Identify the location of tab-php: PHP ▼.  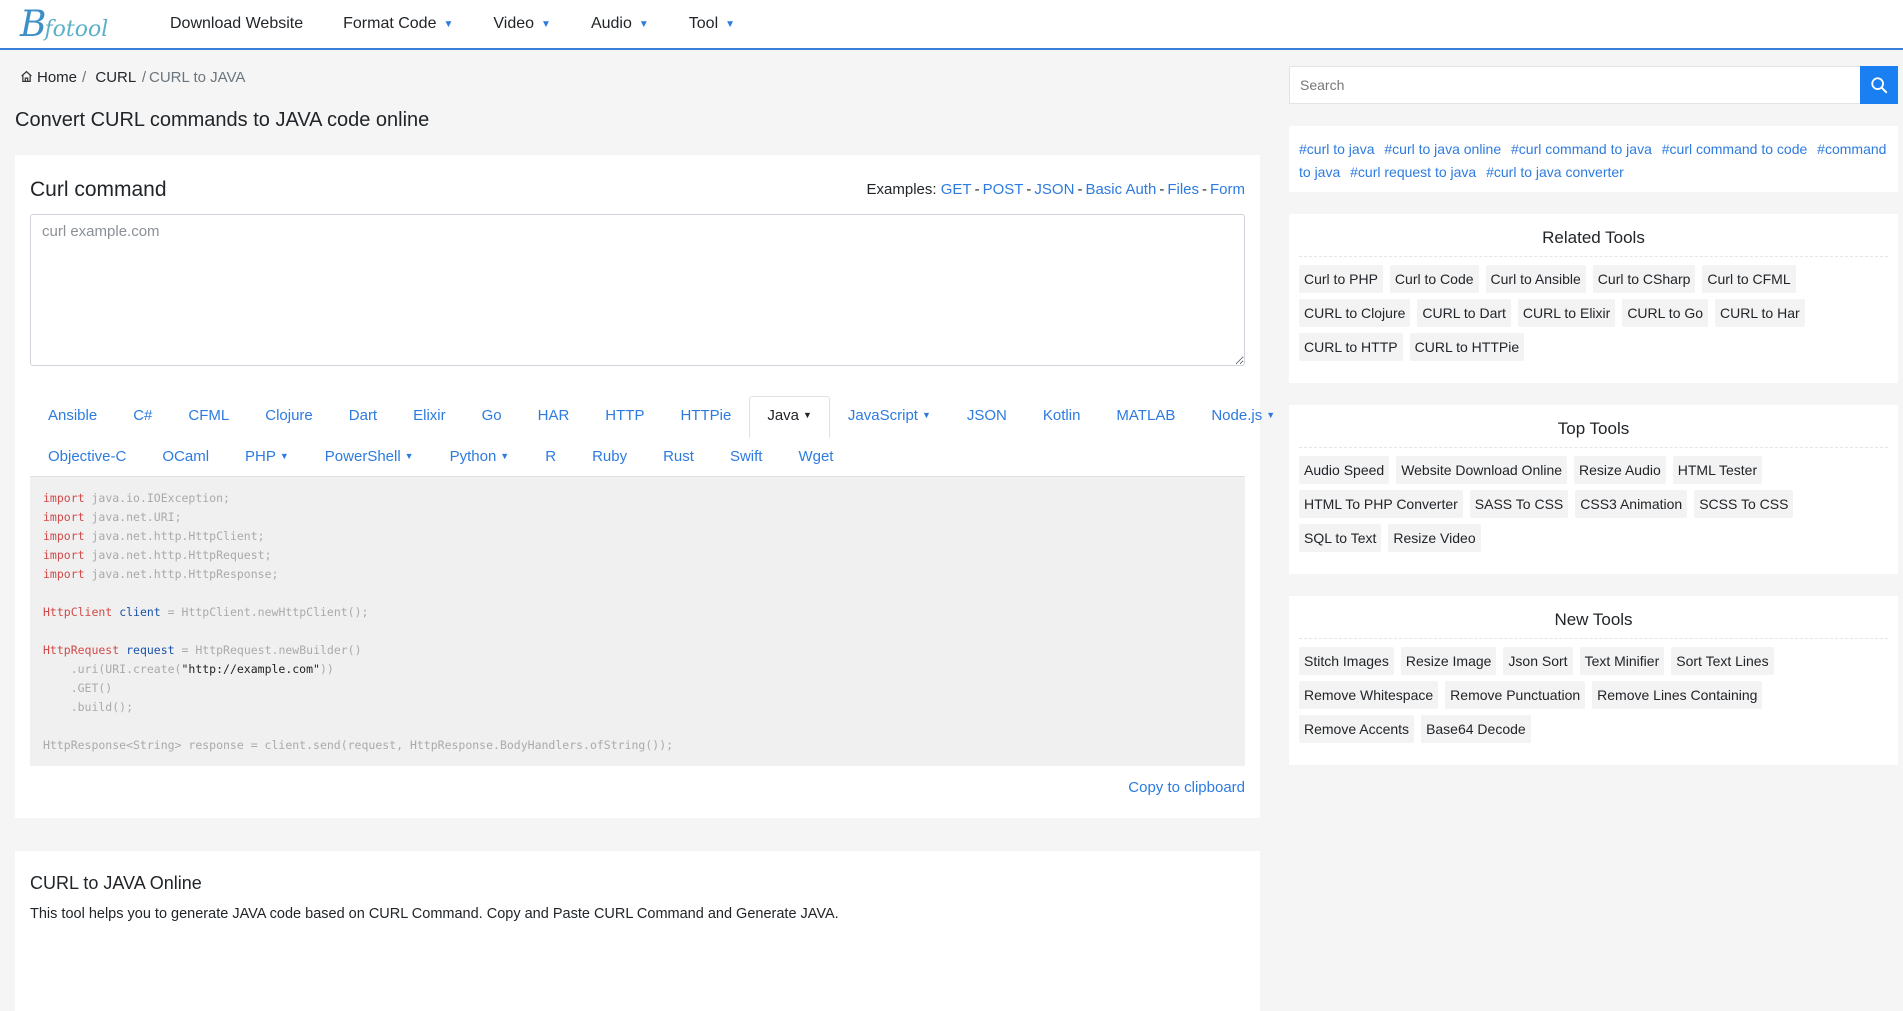
(267, 456).